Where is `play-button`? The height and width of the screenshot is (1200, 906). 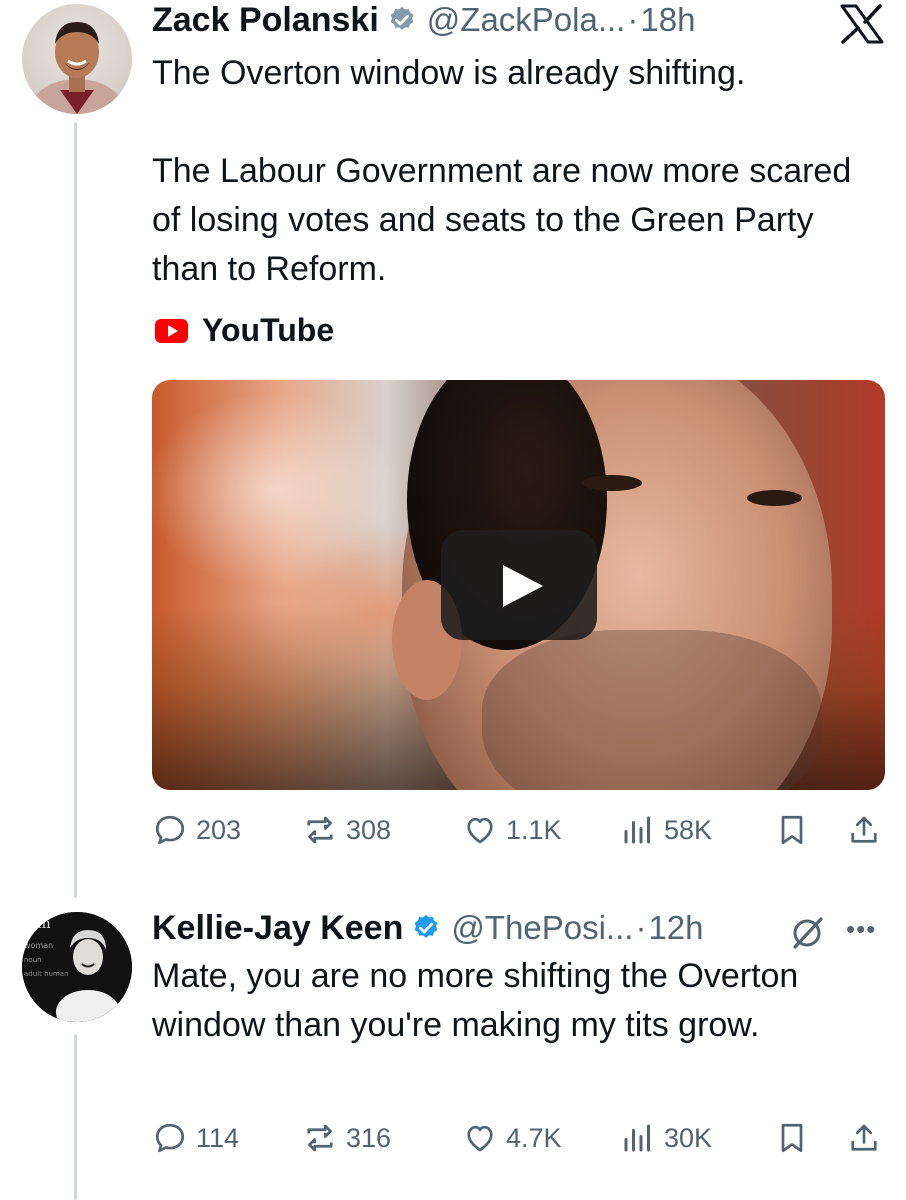
play-button is located at coordinates (519, 585).